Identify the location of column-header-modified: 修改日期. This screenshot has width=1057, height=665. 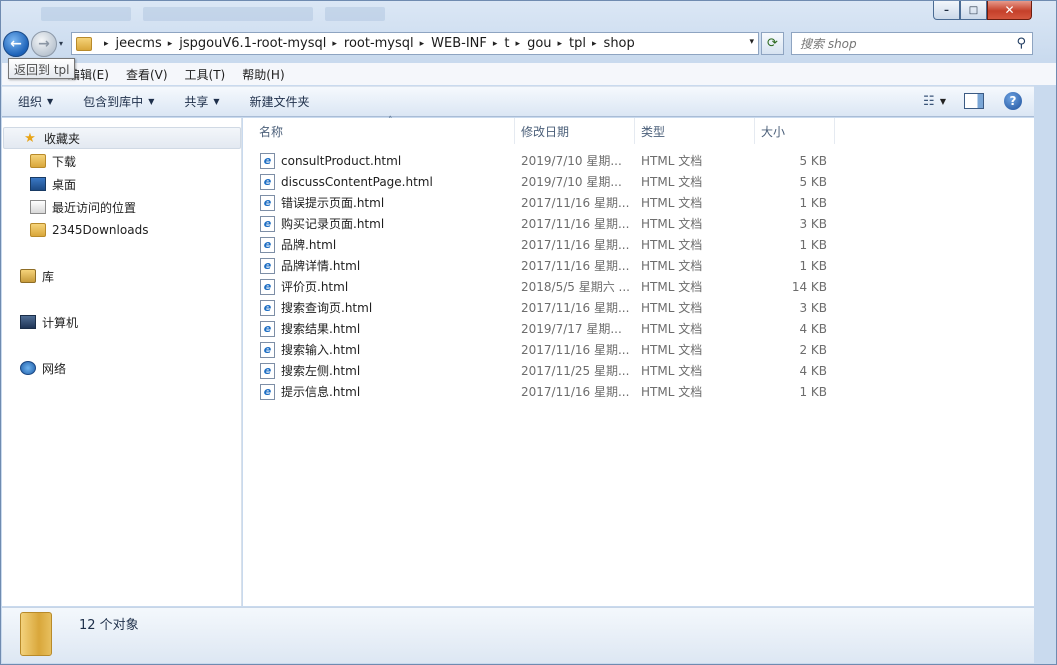
(575, 131).